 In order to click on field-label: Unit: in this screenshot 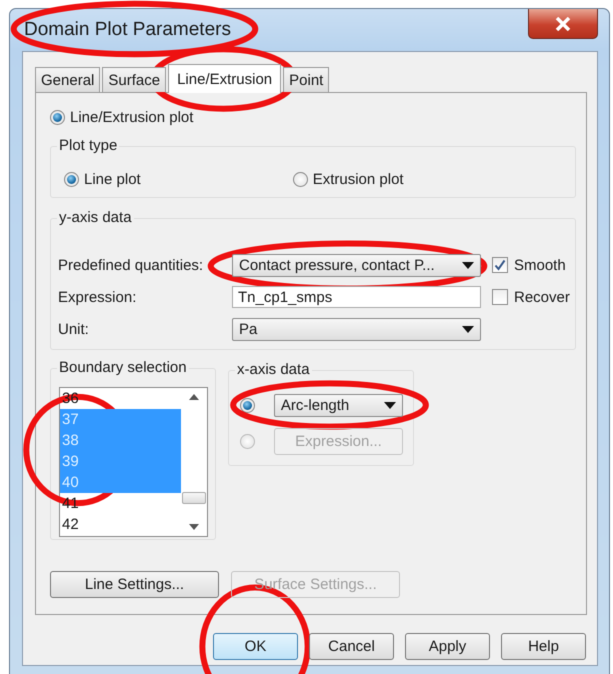, I will do `click(74, 329)`.